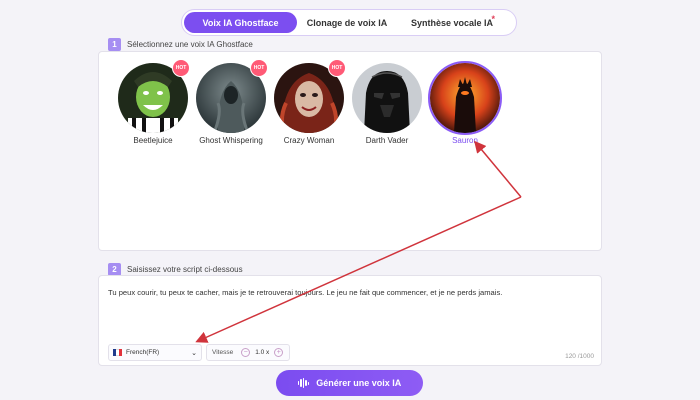 The width and height of the screenshot is (700, 400). I want to click on speed-decrease-button: −, so click(246, 352).